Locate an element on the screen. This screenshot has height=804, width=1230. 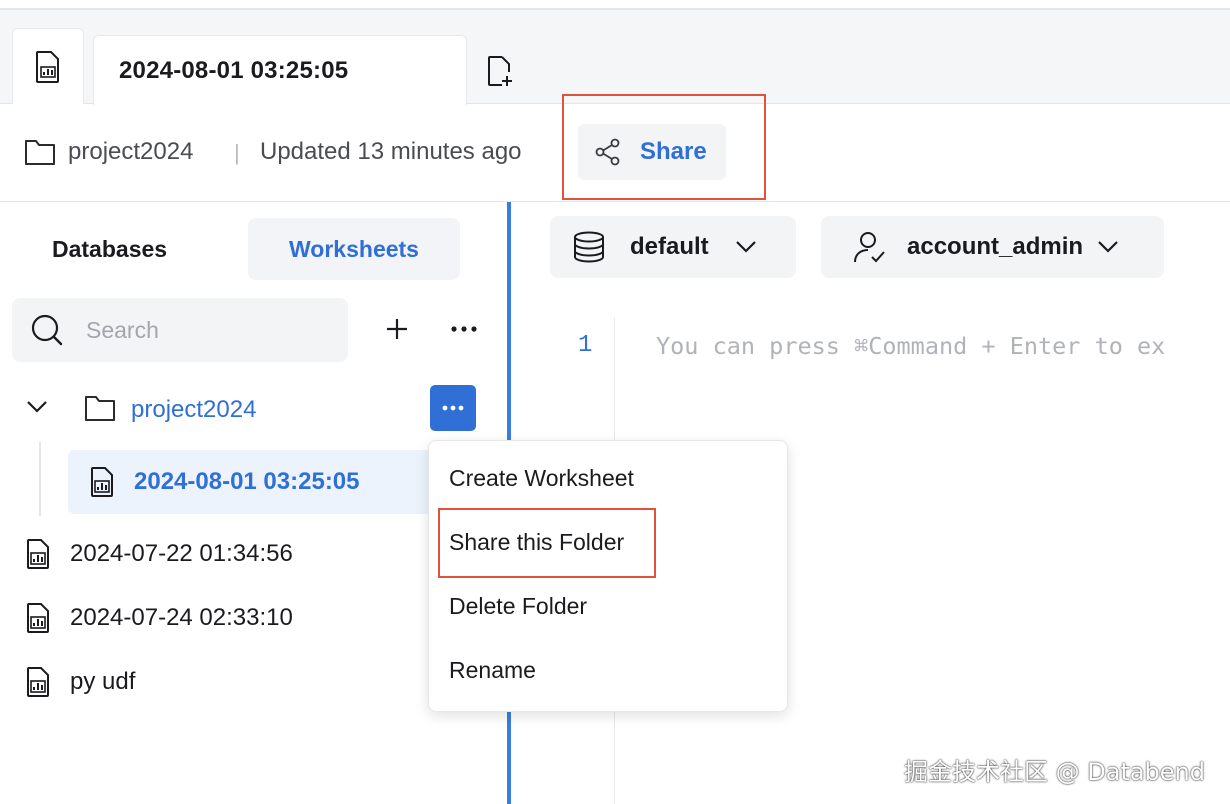
tree-item: 2024-07-24 02:33:10 is located at coordinates (159, 618).